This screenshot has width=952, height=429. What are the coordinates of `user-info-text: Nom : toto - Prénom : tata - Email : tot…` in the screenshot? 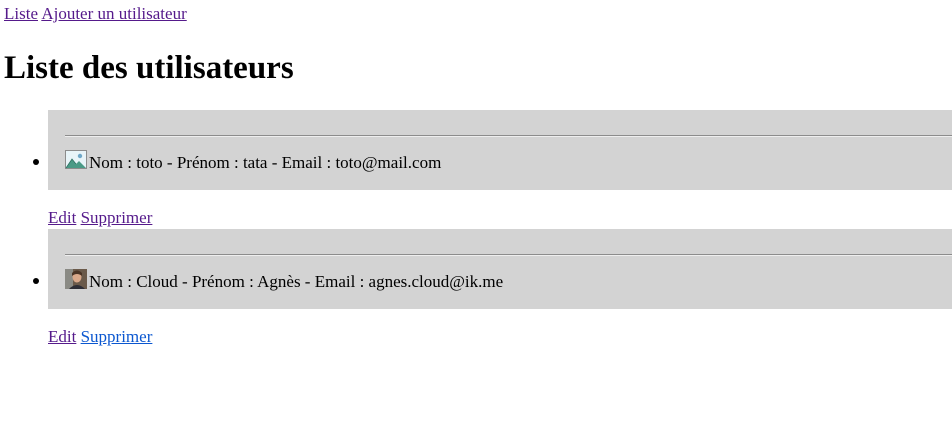 It's located at (265, 162).